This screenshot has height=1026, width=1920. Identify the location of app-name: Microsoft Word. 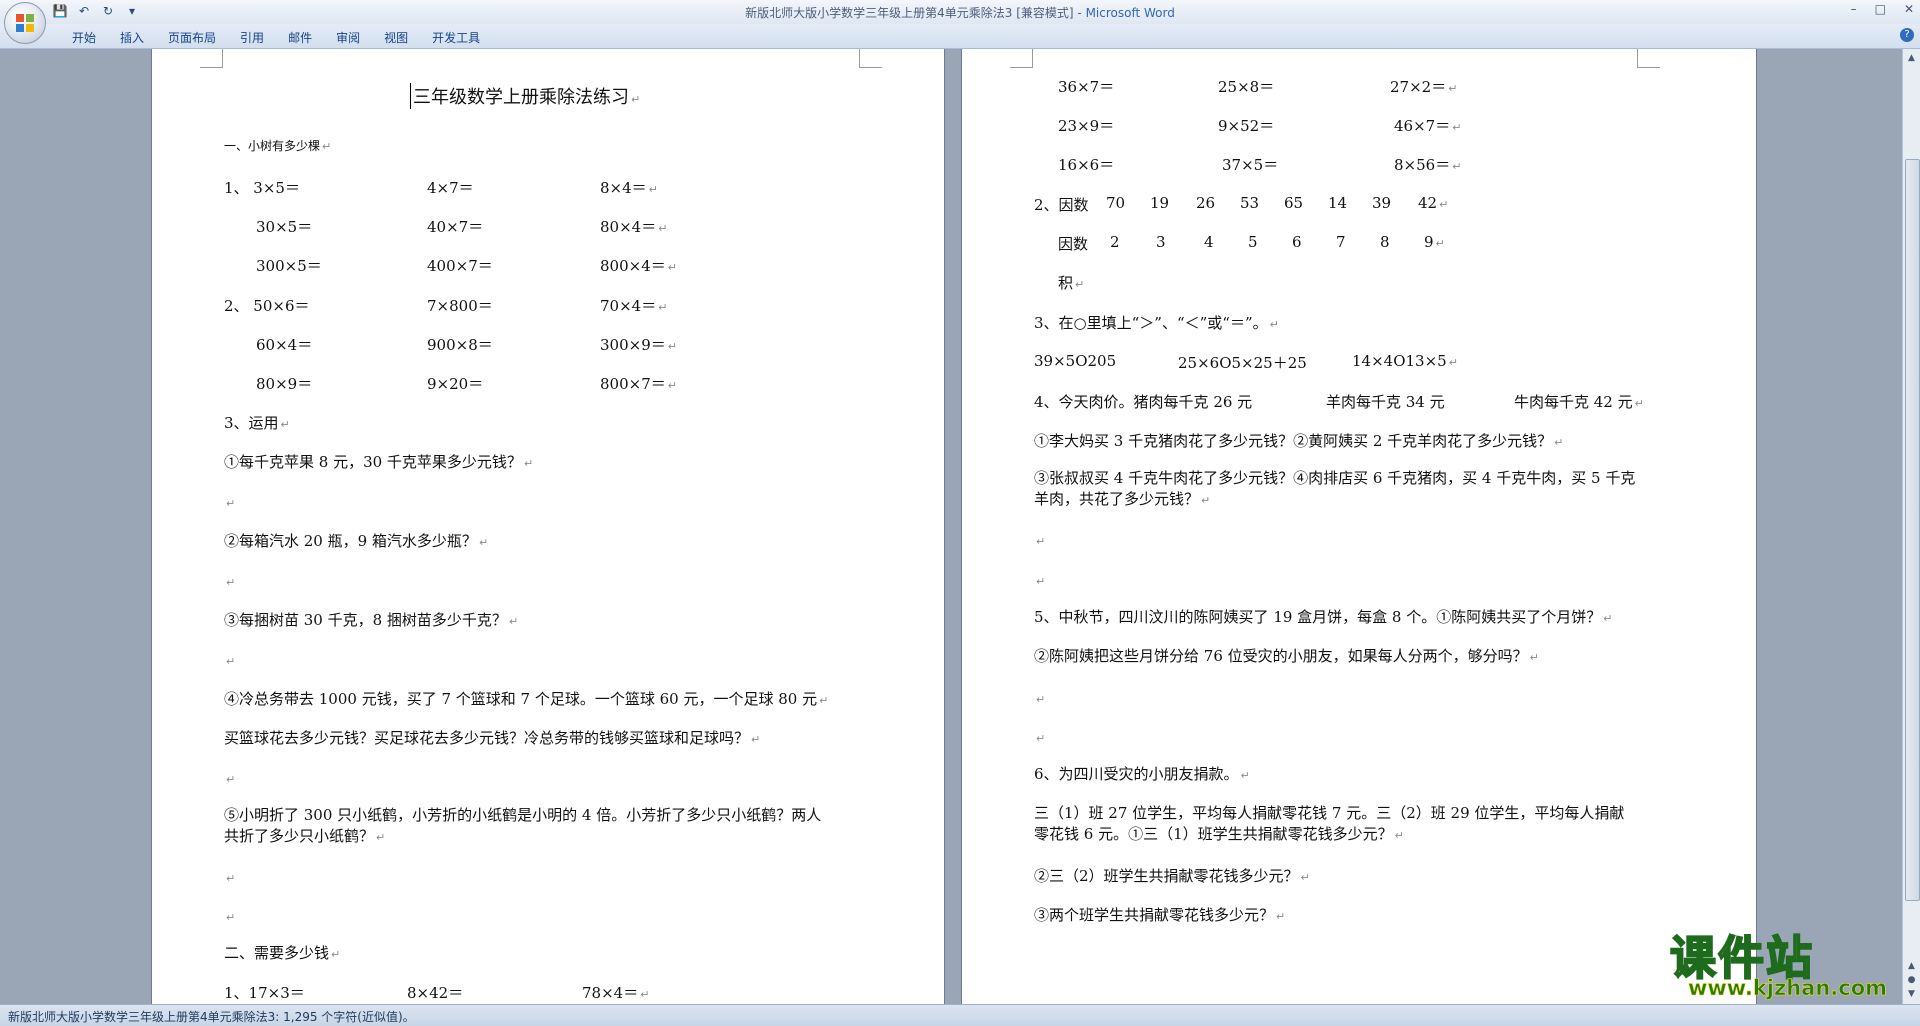
(1130, 13).